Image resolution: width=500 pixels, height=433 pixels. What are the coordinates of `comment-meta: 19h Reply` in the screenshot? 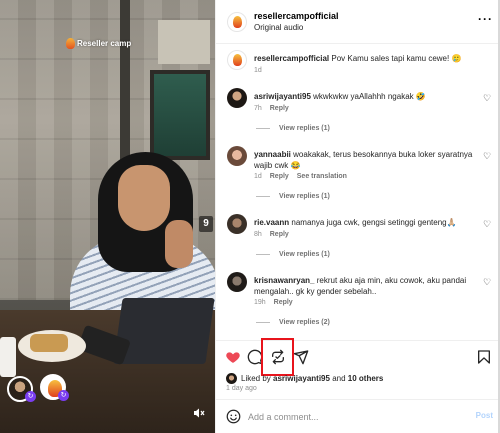 It's located at (273, 302).